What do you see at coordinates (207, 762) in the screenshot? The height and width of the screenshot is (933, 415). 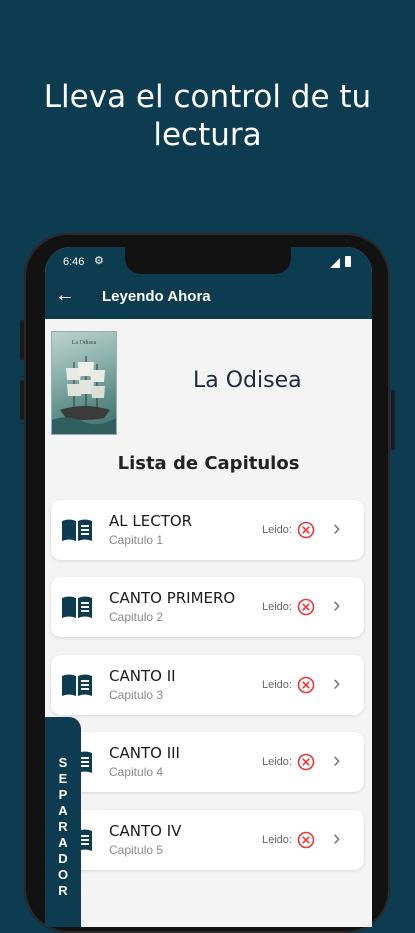 I see `chapter-item: CANTO III Capitulo 4 Leido: ›` at bounding box center [207, 762].